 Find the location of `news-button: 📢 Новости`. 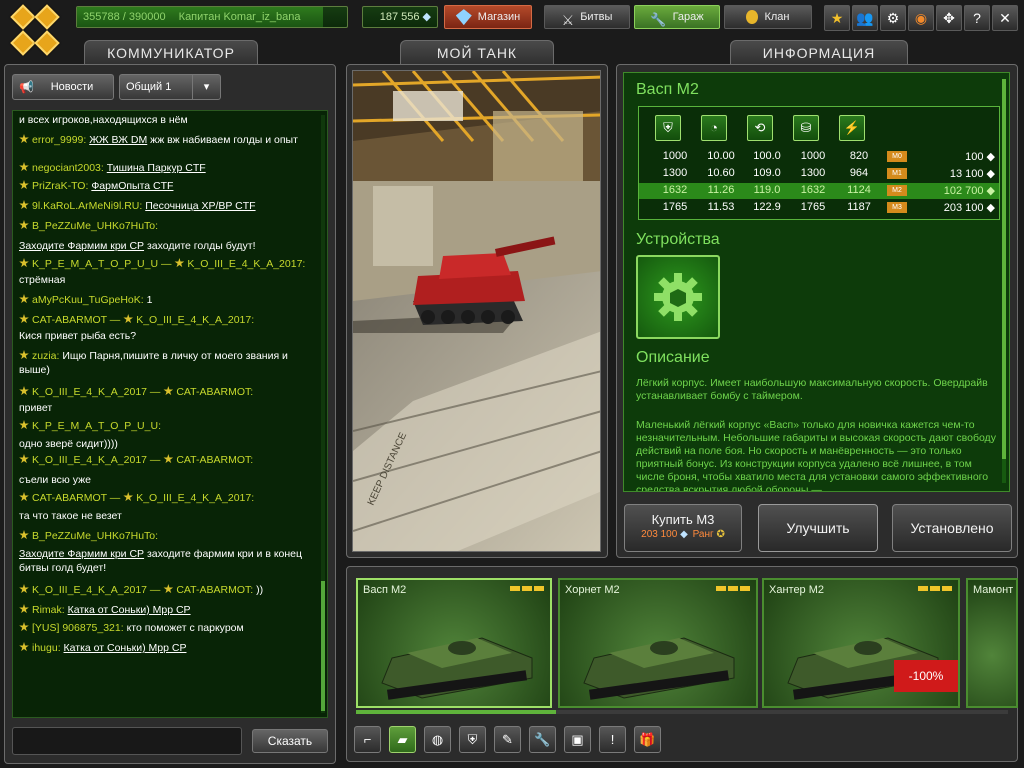

news-button: 📢 Новости is located at coordinates (63, 87).